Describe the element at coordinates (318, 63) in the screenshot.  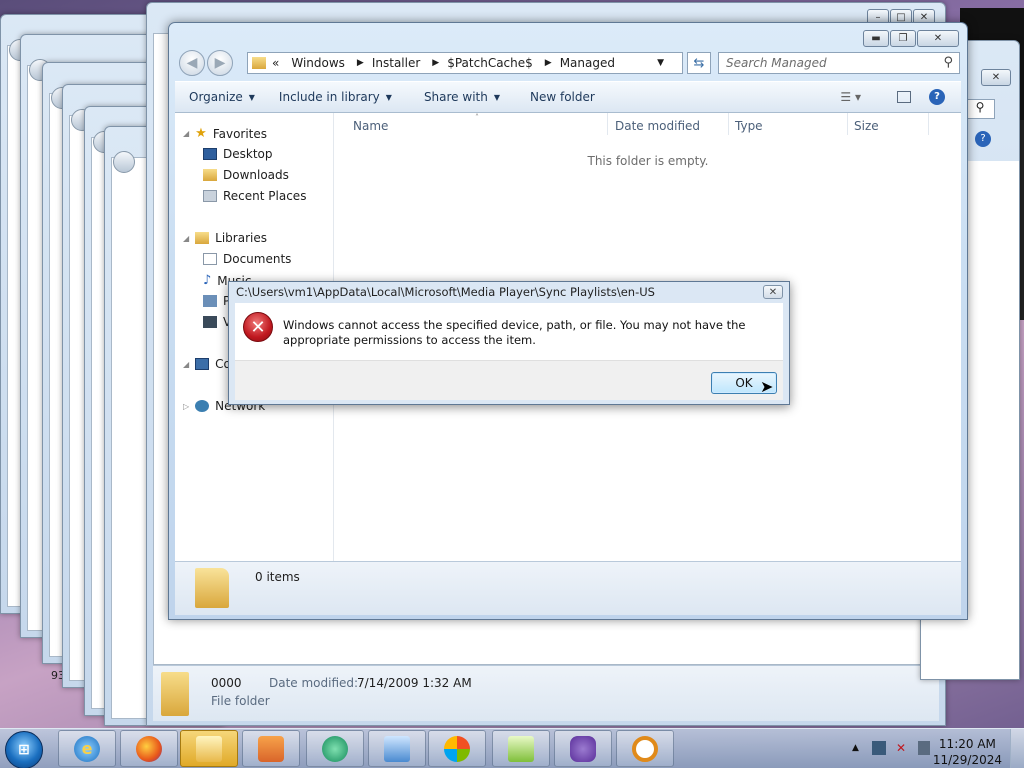
I see `breadcrumb-windows: Windows` at that location.